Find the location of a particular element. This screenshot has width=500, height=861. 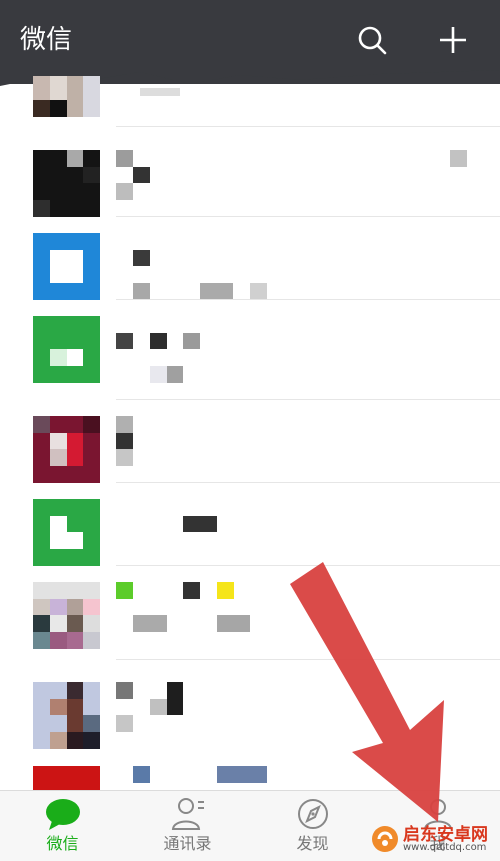

app-title: 微信 is located at coordinates (46, 40).